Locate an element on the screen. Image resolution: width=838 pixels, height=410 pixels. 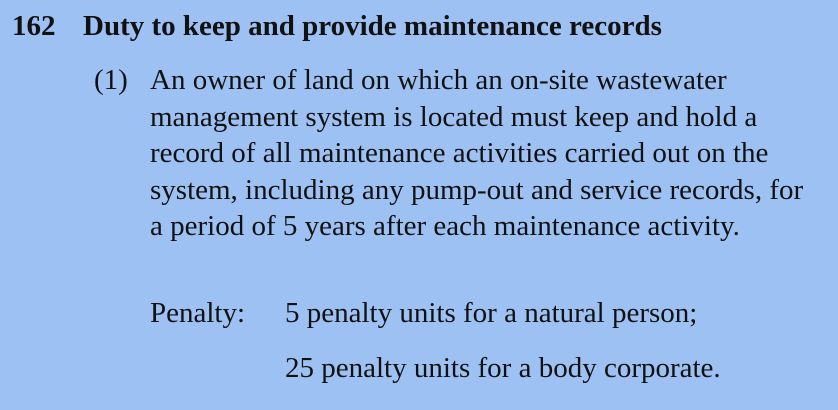
penalty-label: Penalty: is located at coordinates (198, 313).